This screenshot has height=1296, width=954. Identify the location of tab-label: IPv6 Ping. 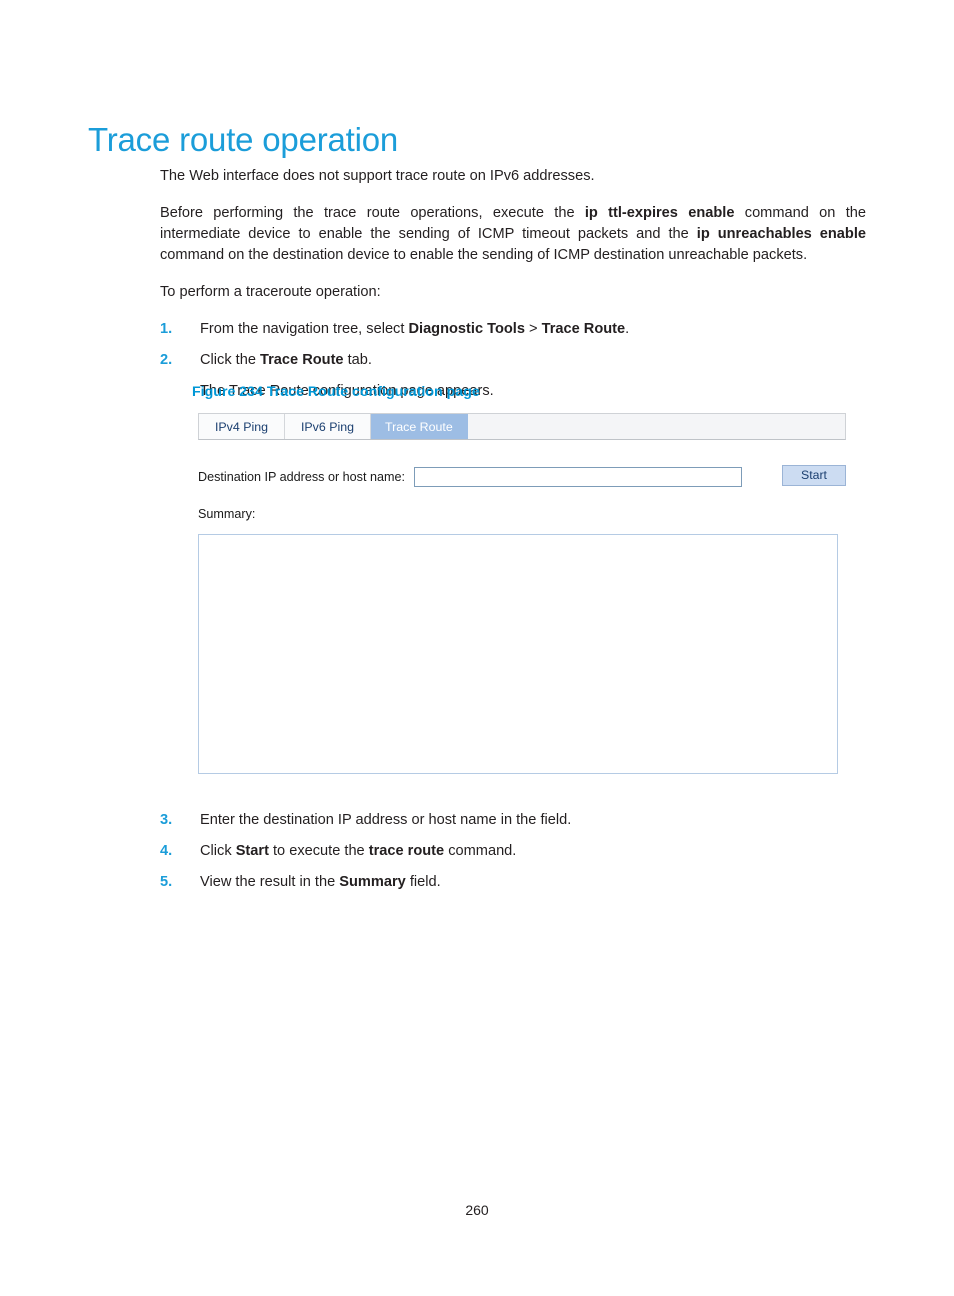
(327, 426).